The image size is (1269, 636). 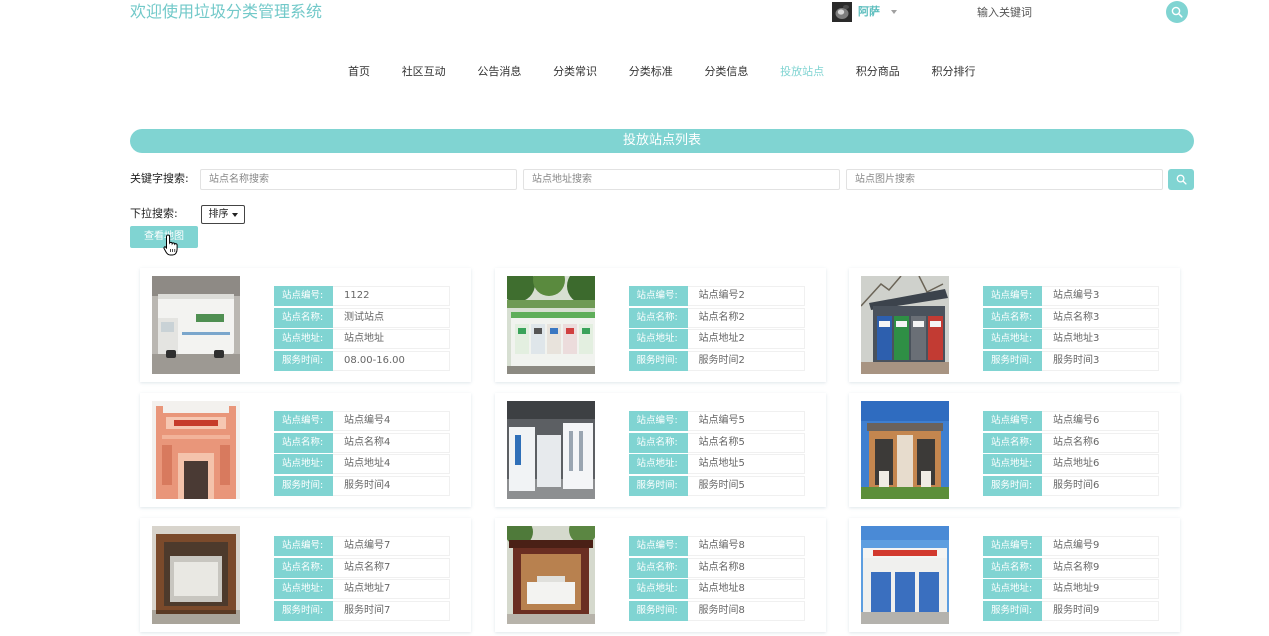 What do you see at coordinates (1100, 442) in the screenshot?
I see `station-name-value: 站点名称6` at bounding box center [1100, 442].